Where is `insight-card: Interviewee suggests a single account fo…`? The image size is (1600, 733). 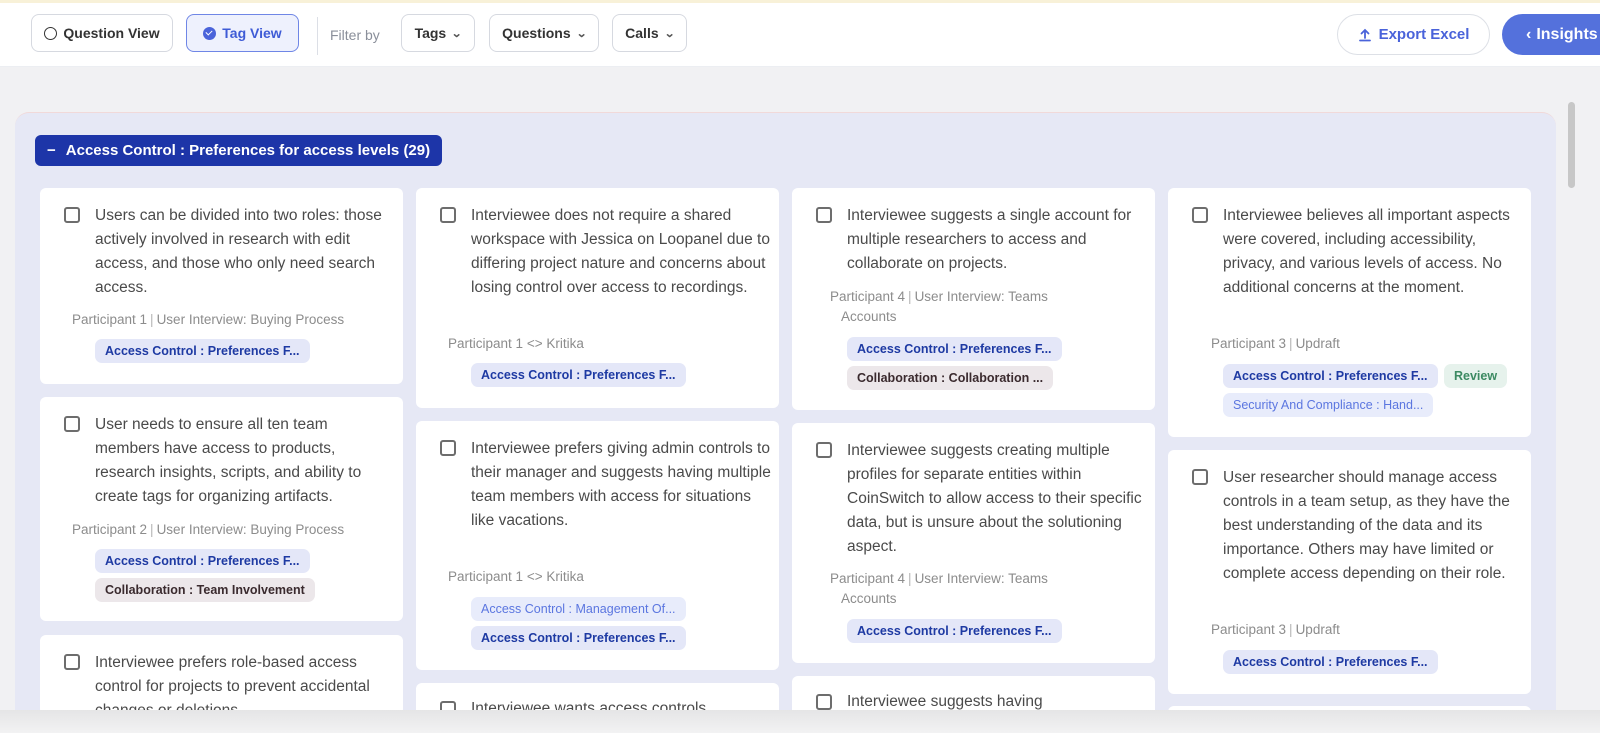
insight-card: Interviewee suggests a single account fo… is located at coordinates (973, 299).